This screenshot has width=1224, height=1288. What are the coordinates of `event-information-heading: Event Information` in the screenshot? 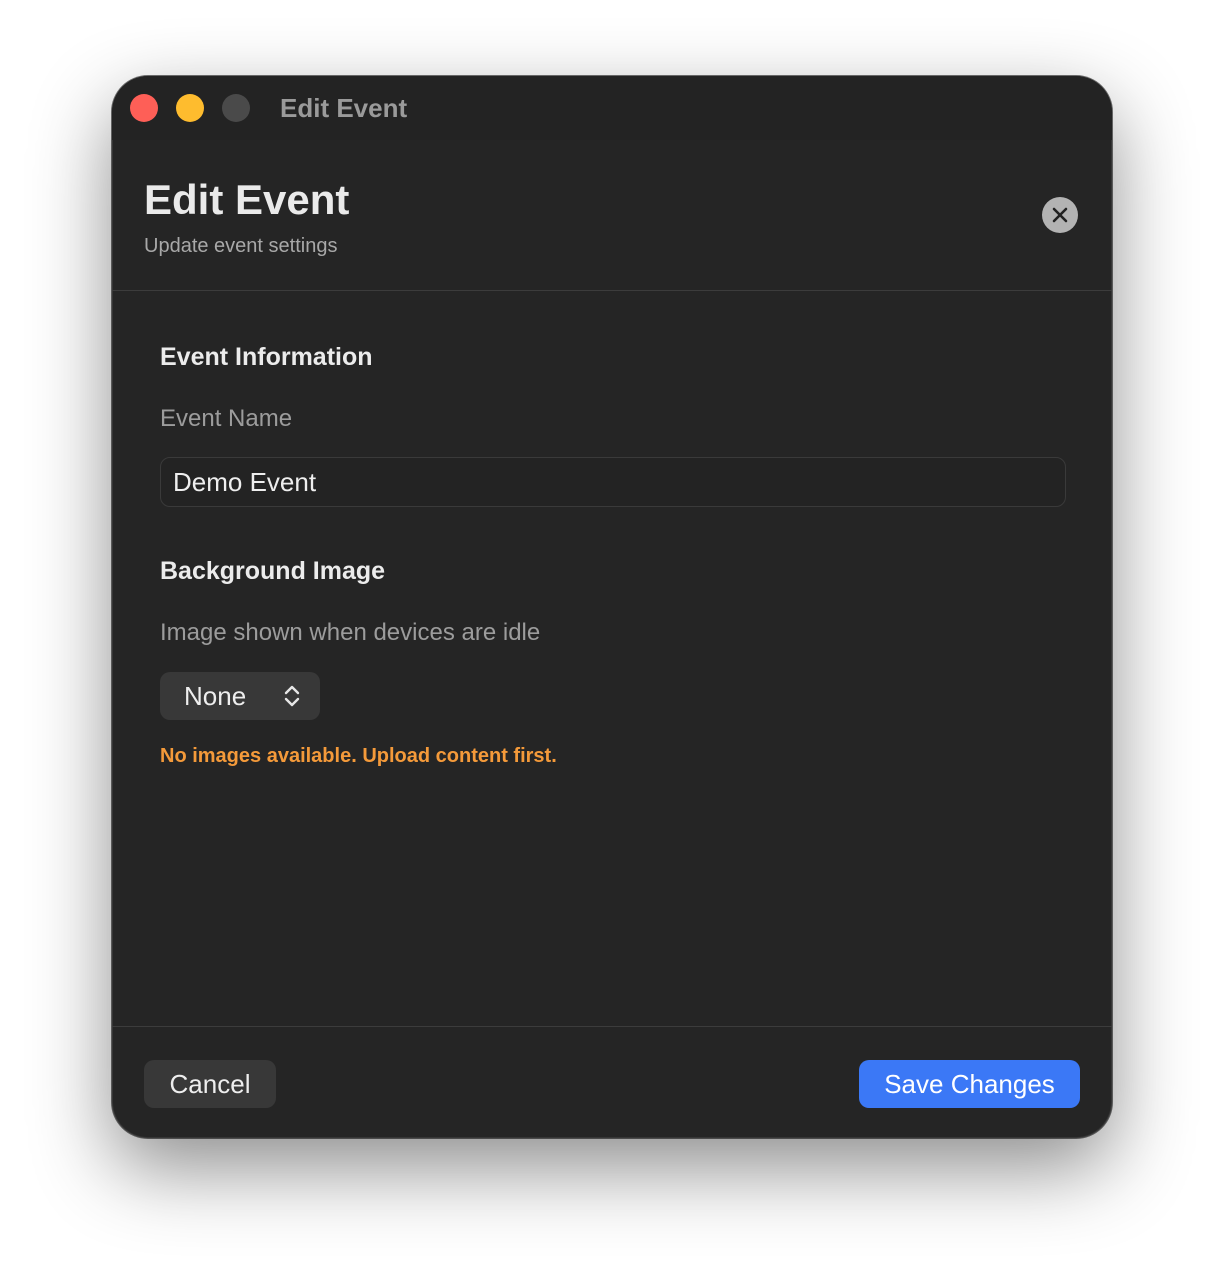 It's located at (266, 357).